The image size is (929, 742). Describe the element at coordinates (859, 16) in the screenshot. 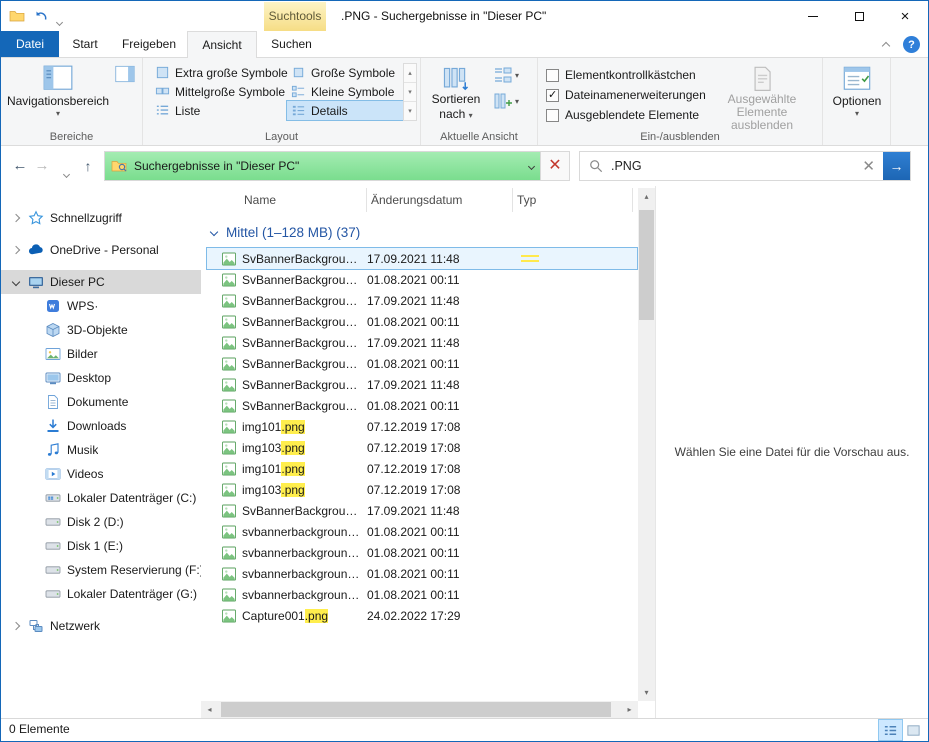

I see `maximize-button` at that location.